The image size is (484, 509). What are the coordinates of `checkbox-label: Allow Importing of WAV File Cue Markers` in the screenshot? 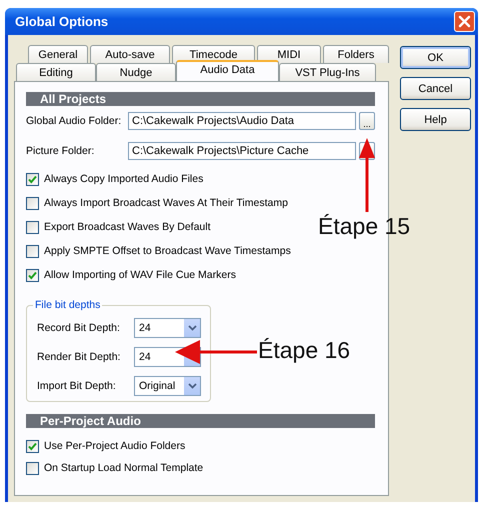 It's located at (140, 275).